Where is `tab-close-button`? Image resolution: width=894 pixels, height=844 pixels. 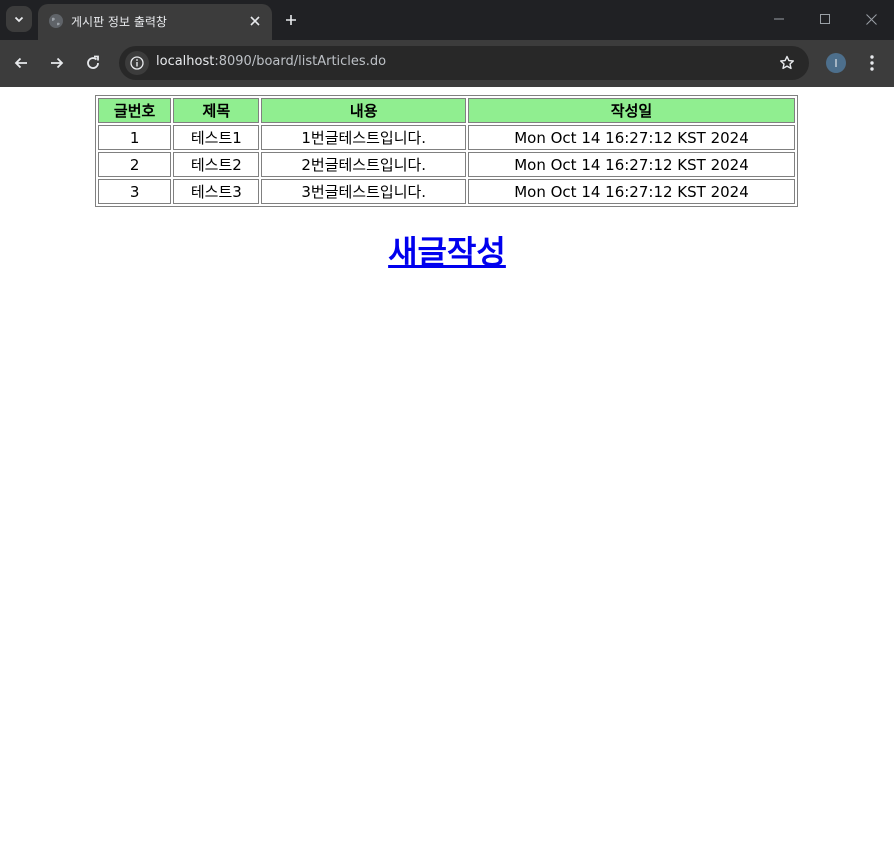 tab-close-button is located at coordinates (255, 21).